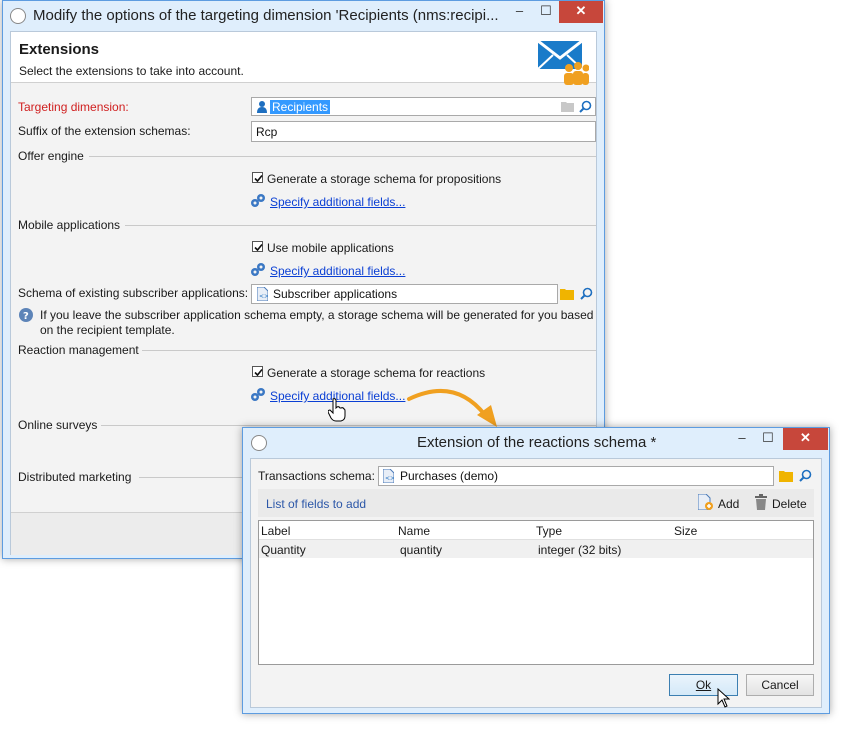 The height and width of the screenshot is (733, 847). Describe the element at coordinates (336, 411) in the screenshot. I see `hand-cursor-icon` at that location.